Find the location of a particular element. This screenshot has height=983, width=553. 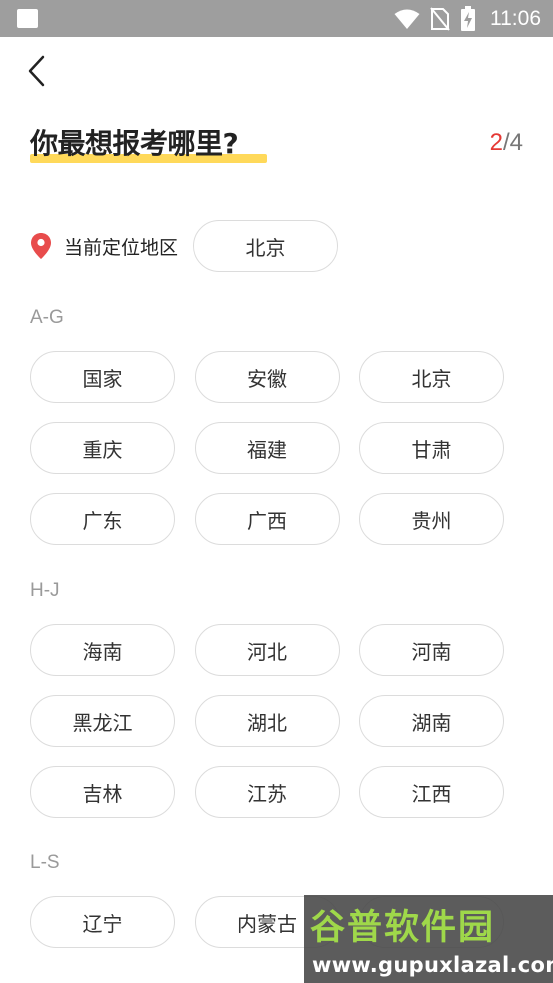

current-location-chip: 北京 is located at coordinates (266, 246).